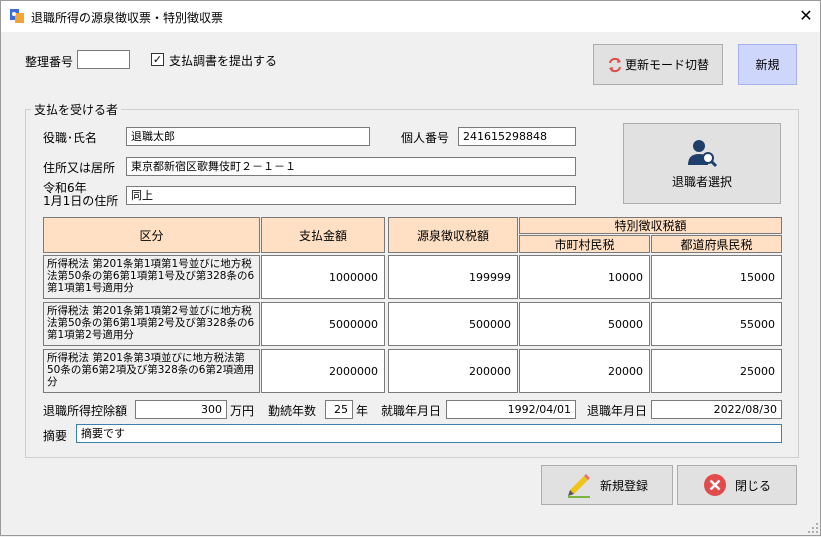 The image size is (821, 537). Describe the element at coordinates (85, 411) in the screenshot. I see `deduction-label: 退職所得控除額` at that location.